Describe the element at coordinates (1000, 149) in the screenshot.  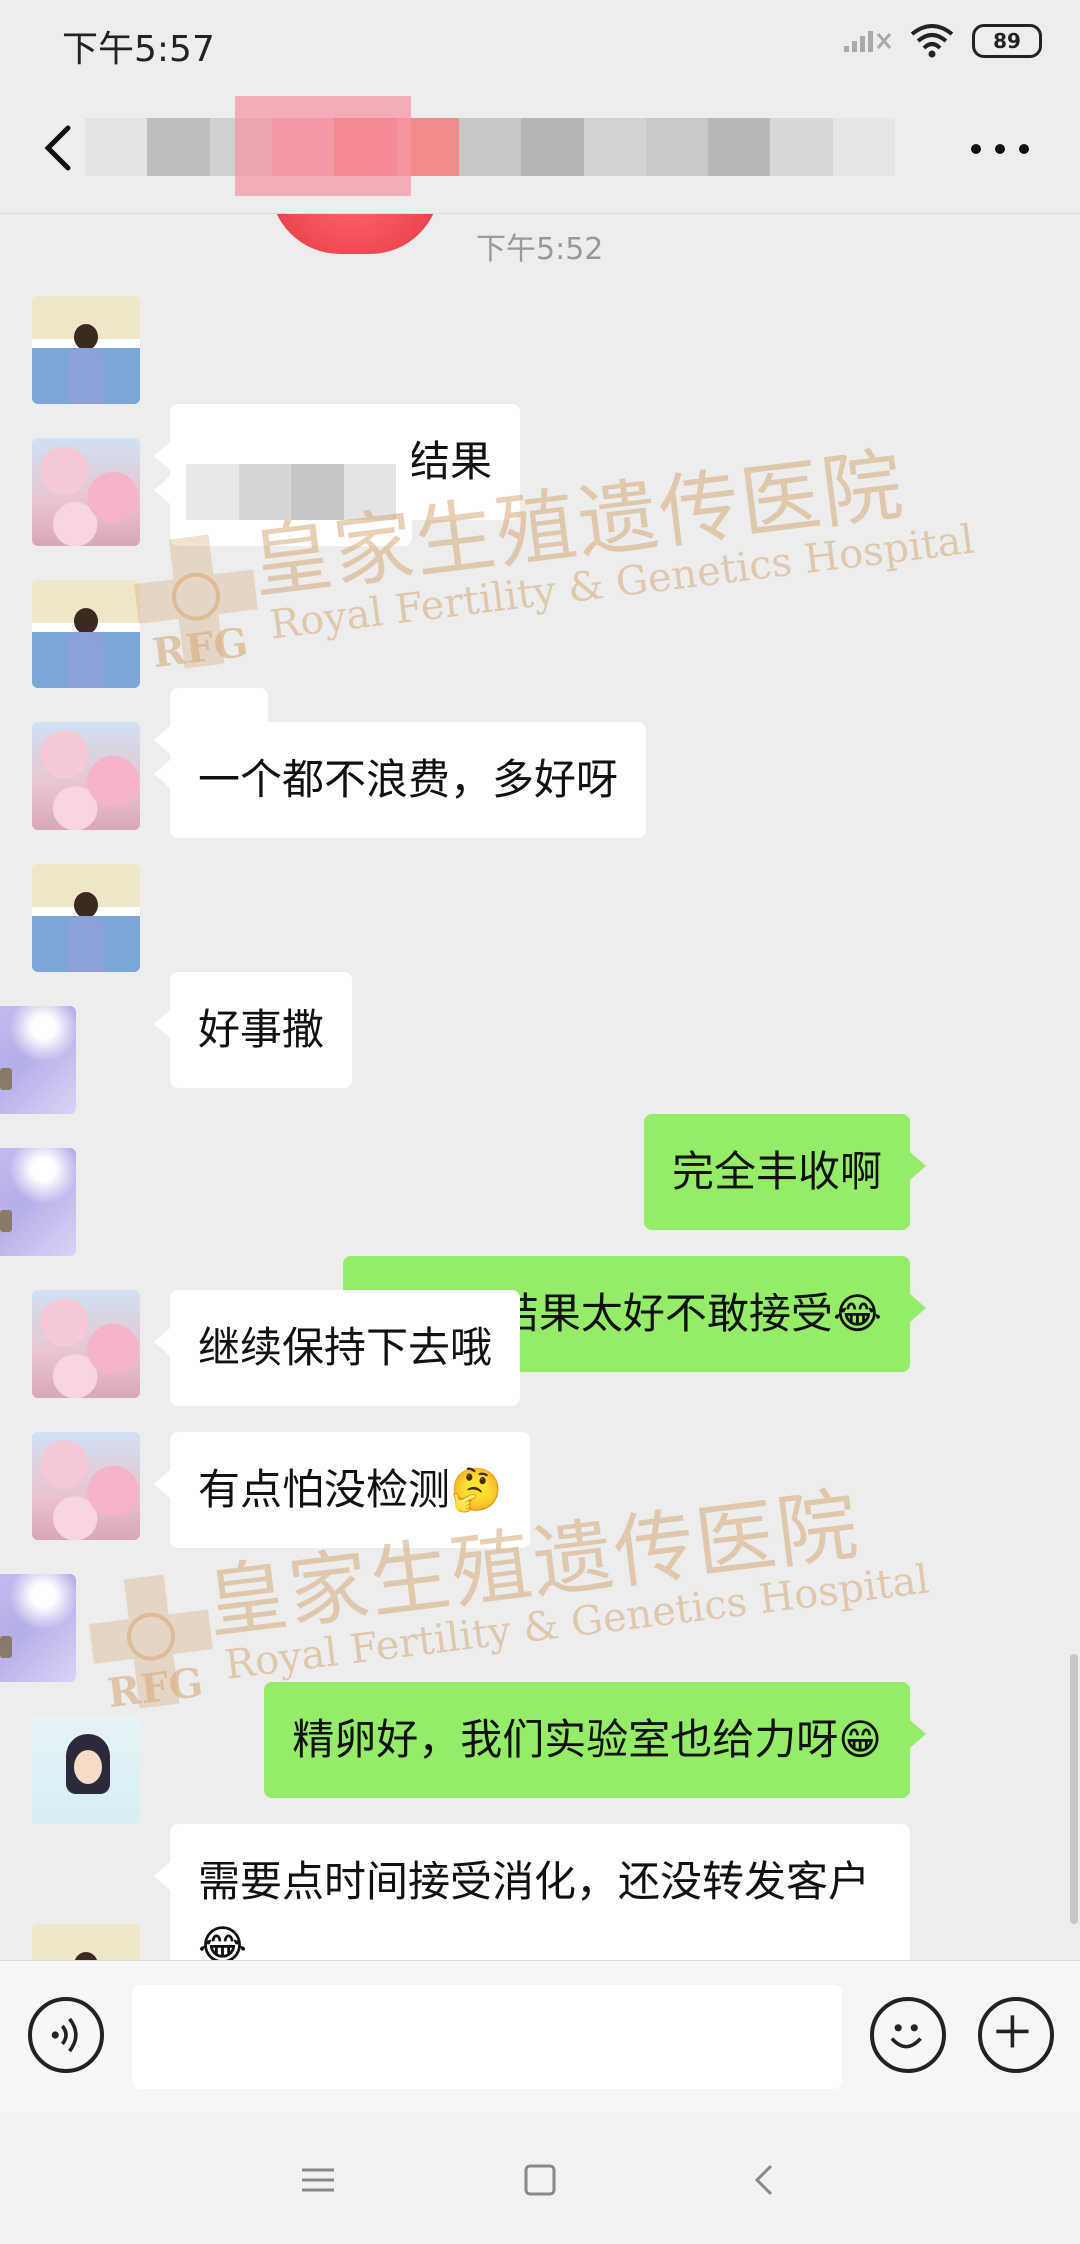
I see `more-dots-icon` at that location.